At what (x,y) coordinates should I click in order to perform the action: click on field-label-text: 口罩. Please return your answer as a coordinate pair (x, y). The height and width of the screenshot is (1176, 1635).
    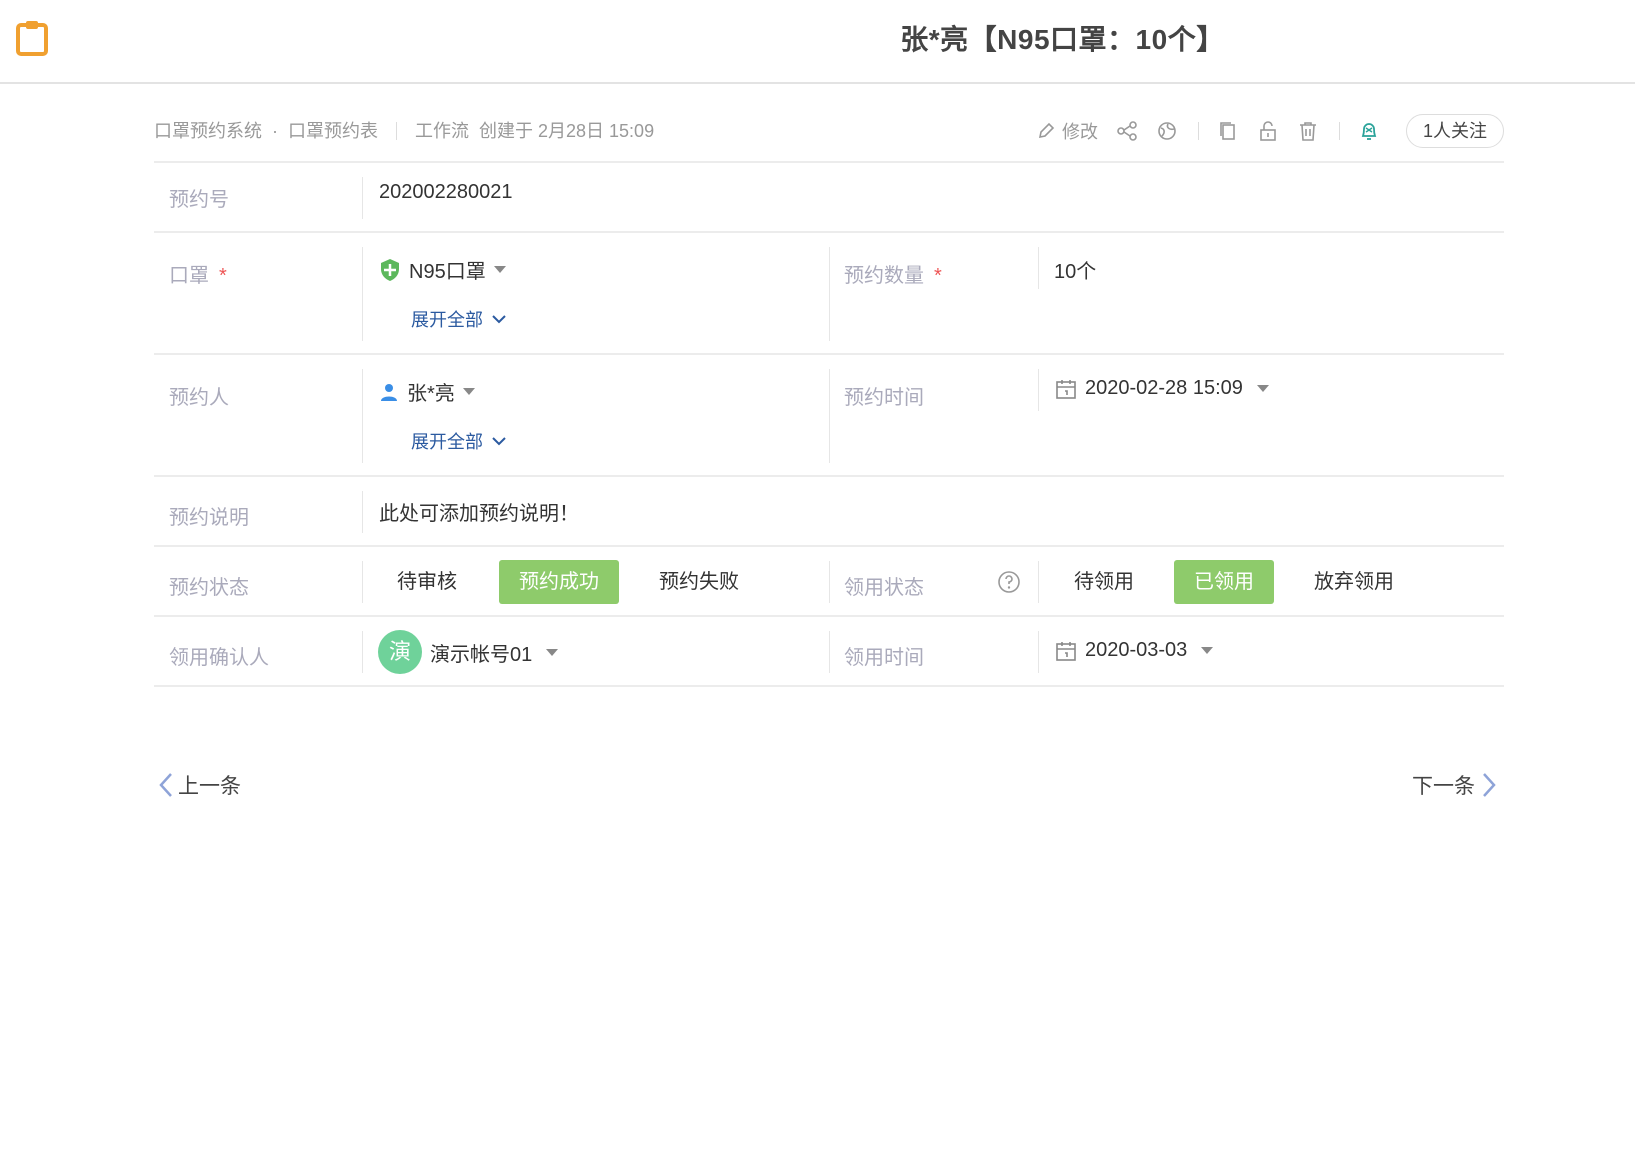
    Looking at the image, I should click on (189, 276).